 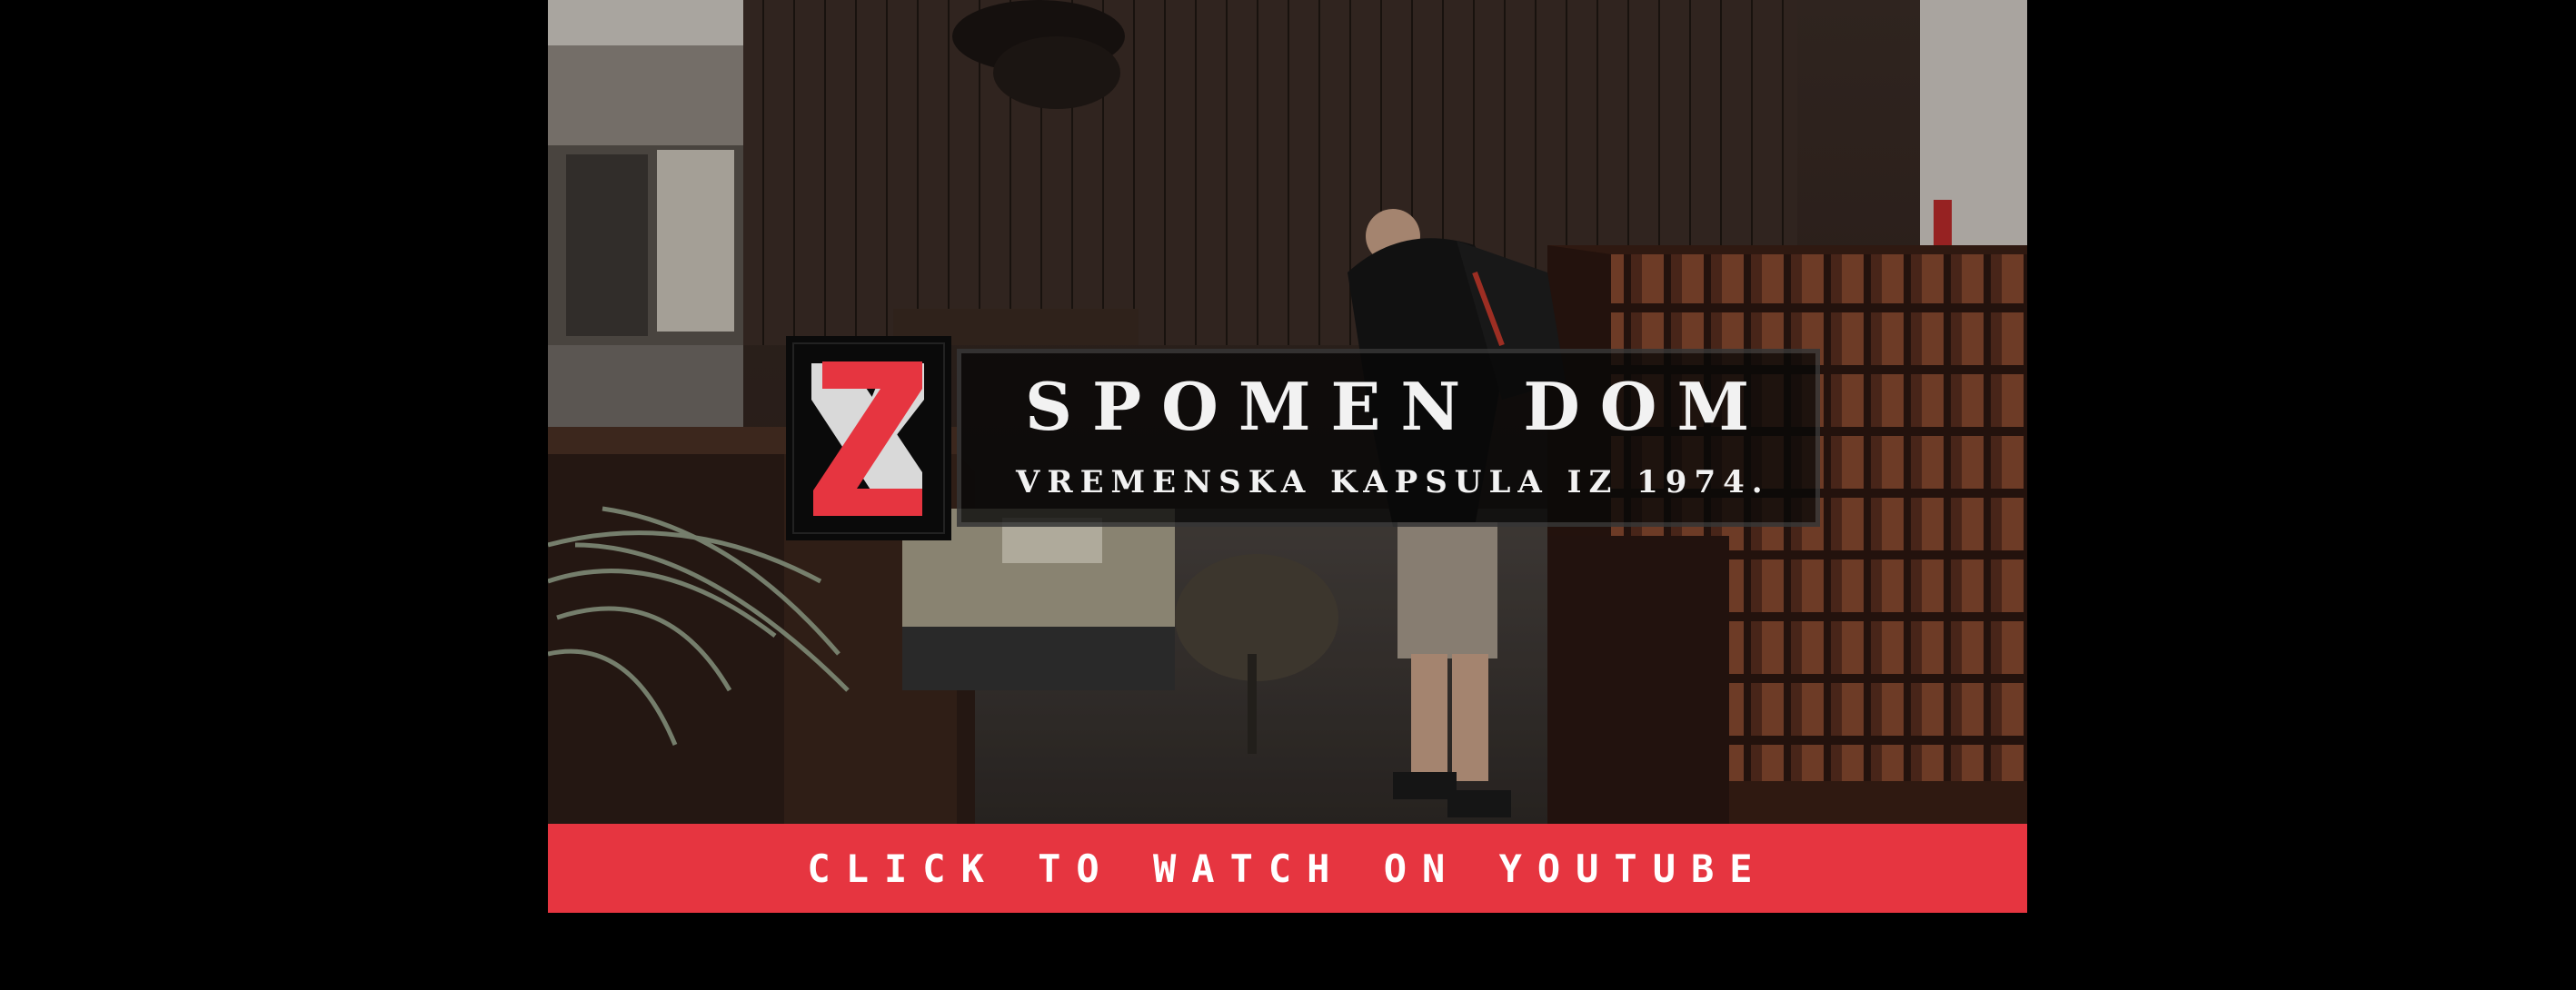 What do you see at coordinates (1393, 482) in the screenshot?
I see `video-subtitle: VREMENSKA KAPSULA IZ 1974.` at bounding box center [1393, 482].